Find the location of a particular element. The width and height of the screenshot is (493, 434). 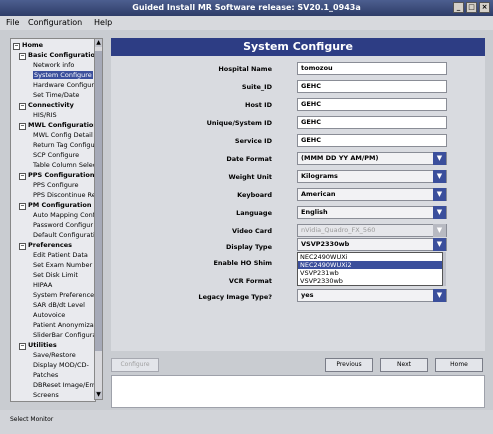

previous-button: Previous is located at coordinates (349, 365).